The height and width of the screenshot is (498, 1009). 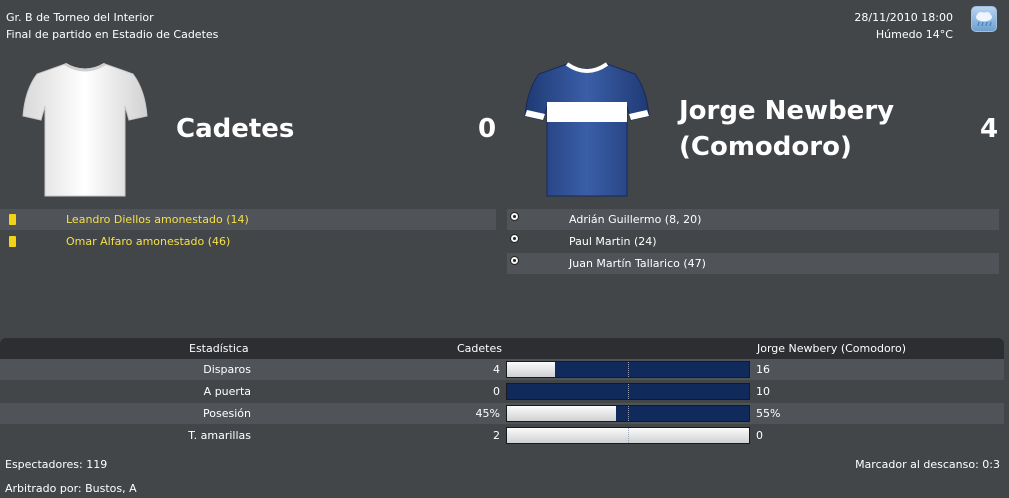 What do you see at coordinates (496, 435) in the screenshot?
I see `stat-home-value: 2` at bounding box center [496, 435].